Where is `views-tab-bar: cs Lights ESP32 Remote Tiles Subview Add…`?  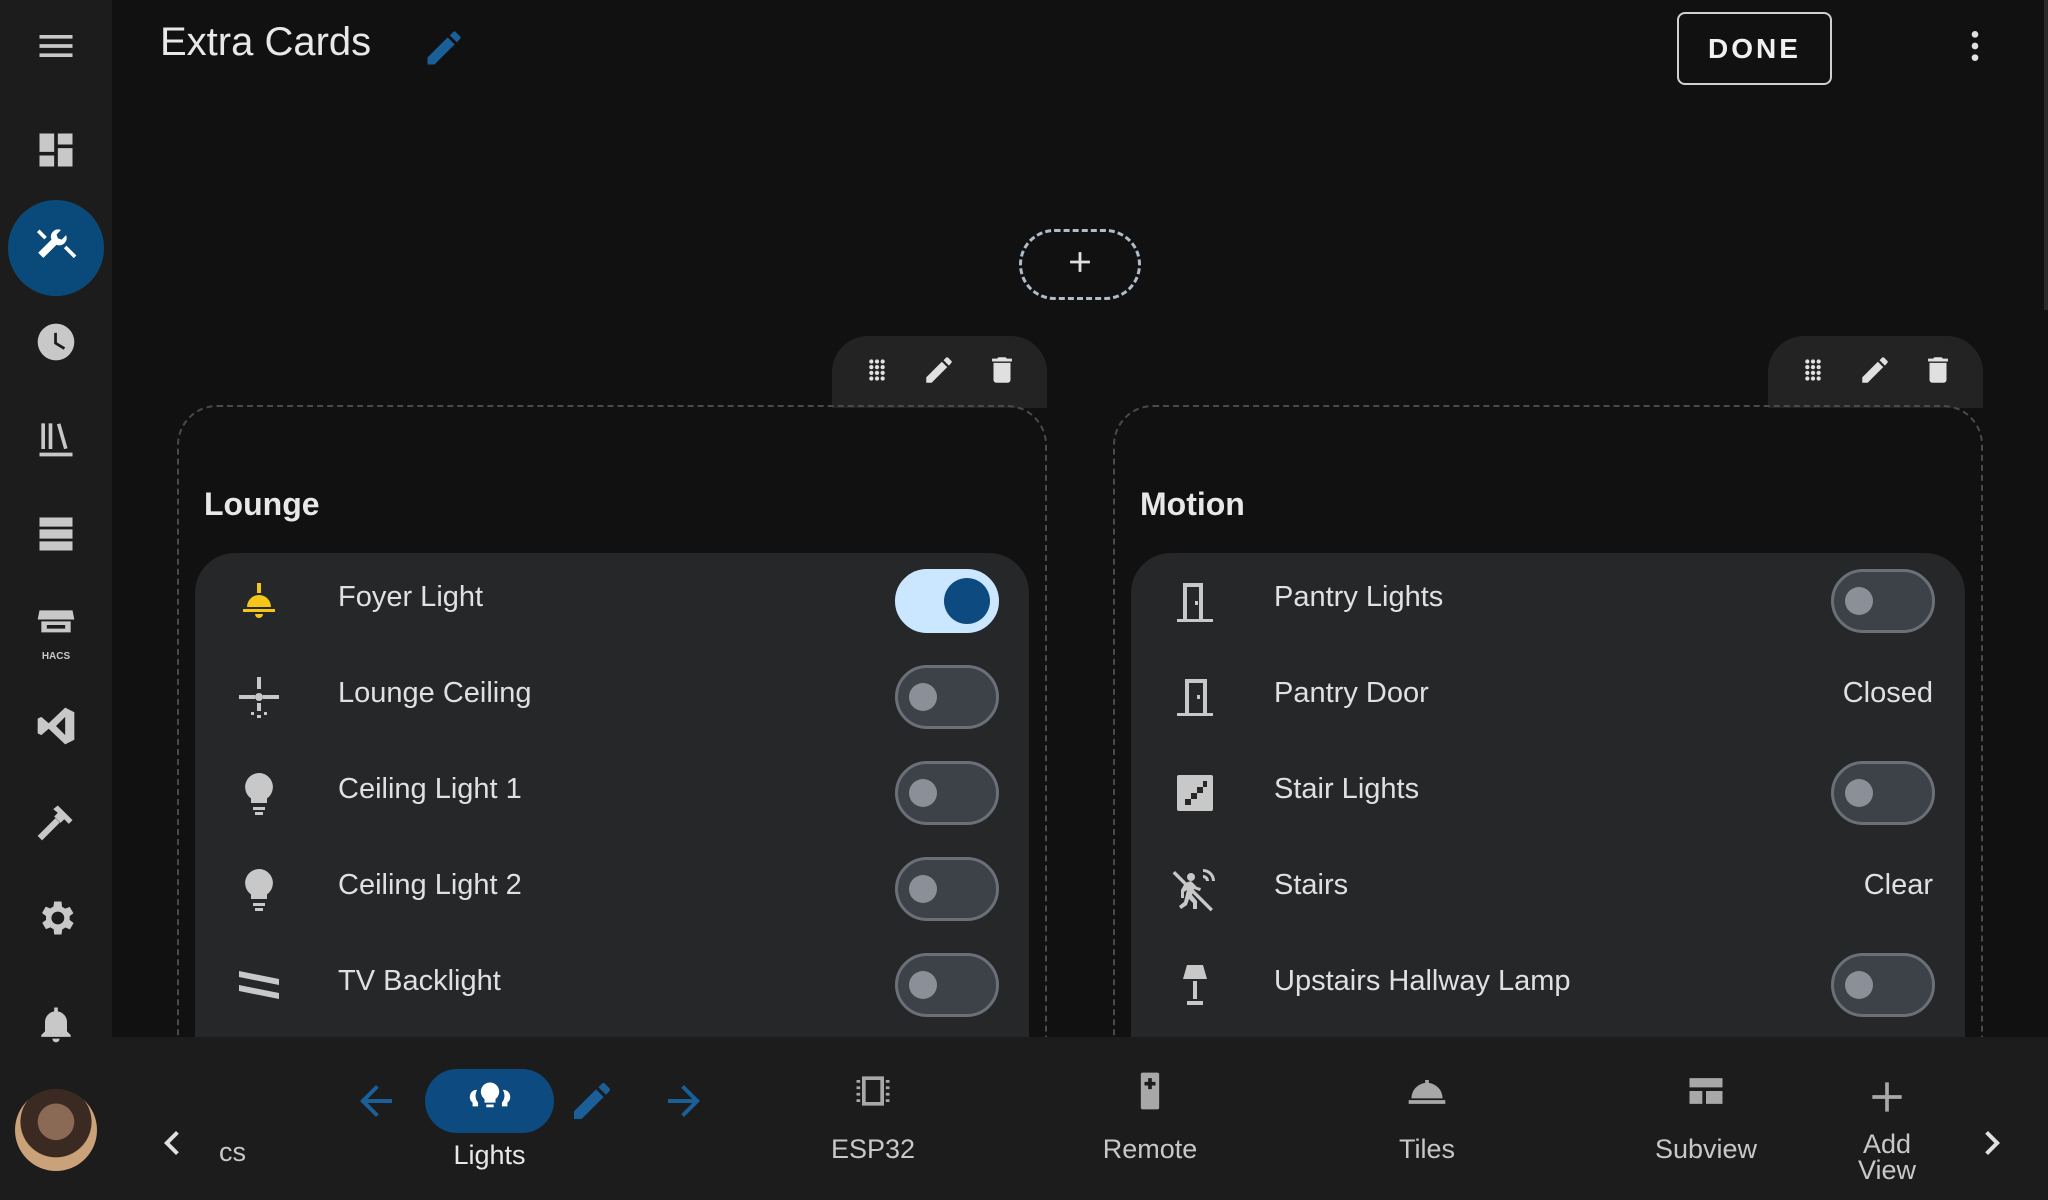
views-tab-bar: cs Lights ESP32 Remote Tiles Subview Add… is located at coordinates (1080, 1118).